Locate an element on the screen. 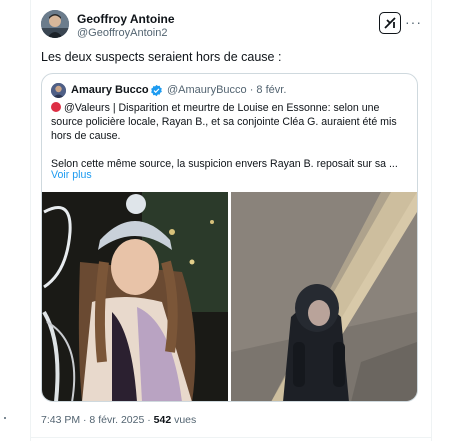 The image size is (453, 441). show-more-link: Voir plus is located at coordinates (71, 175).